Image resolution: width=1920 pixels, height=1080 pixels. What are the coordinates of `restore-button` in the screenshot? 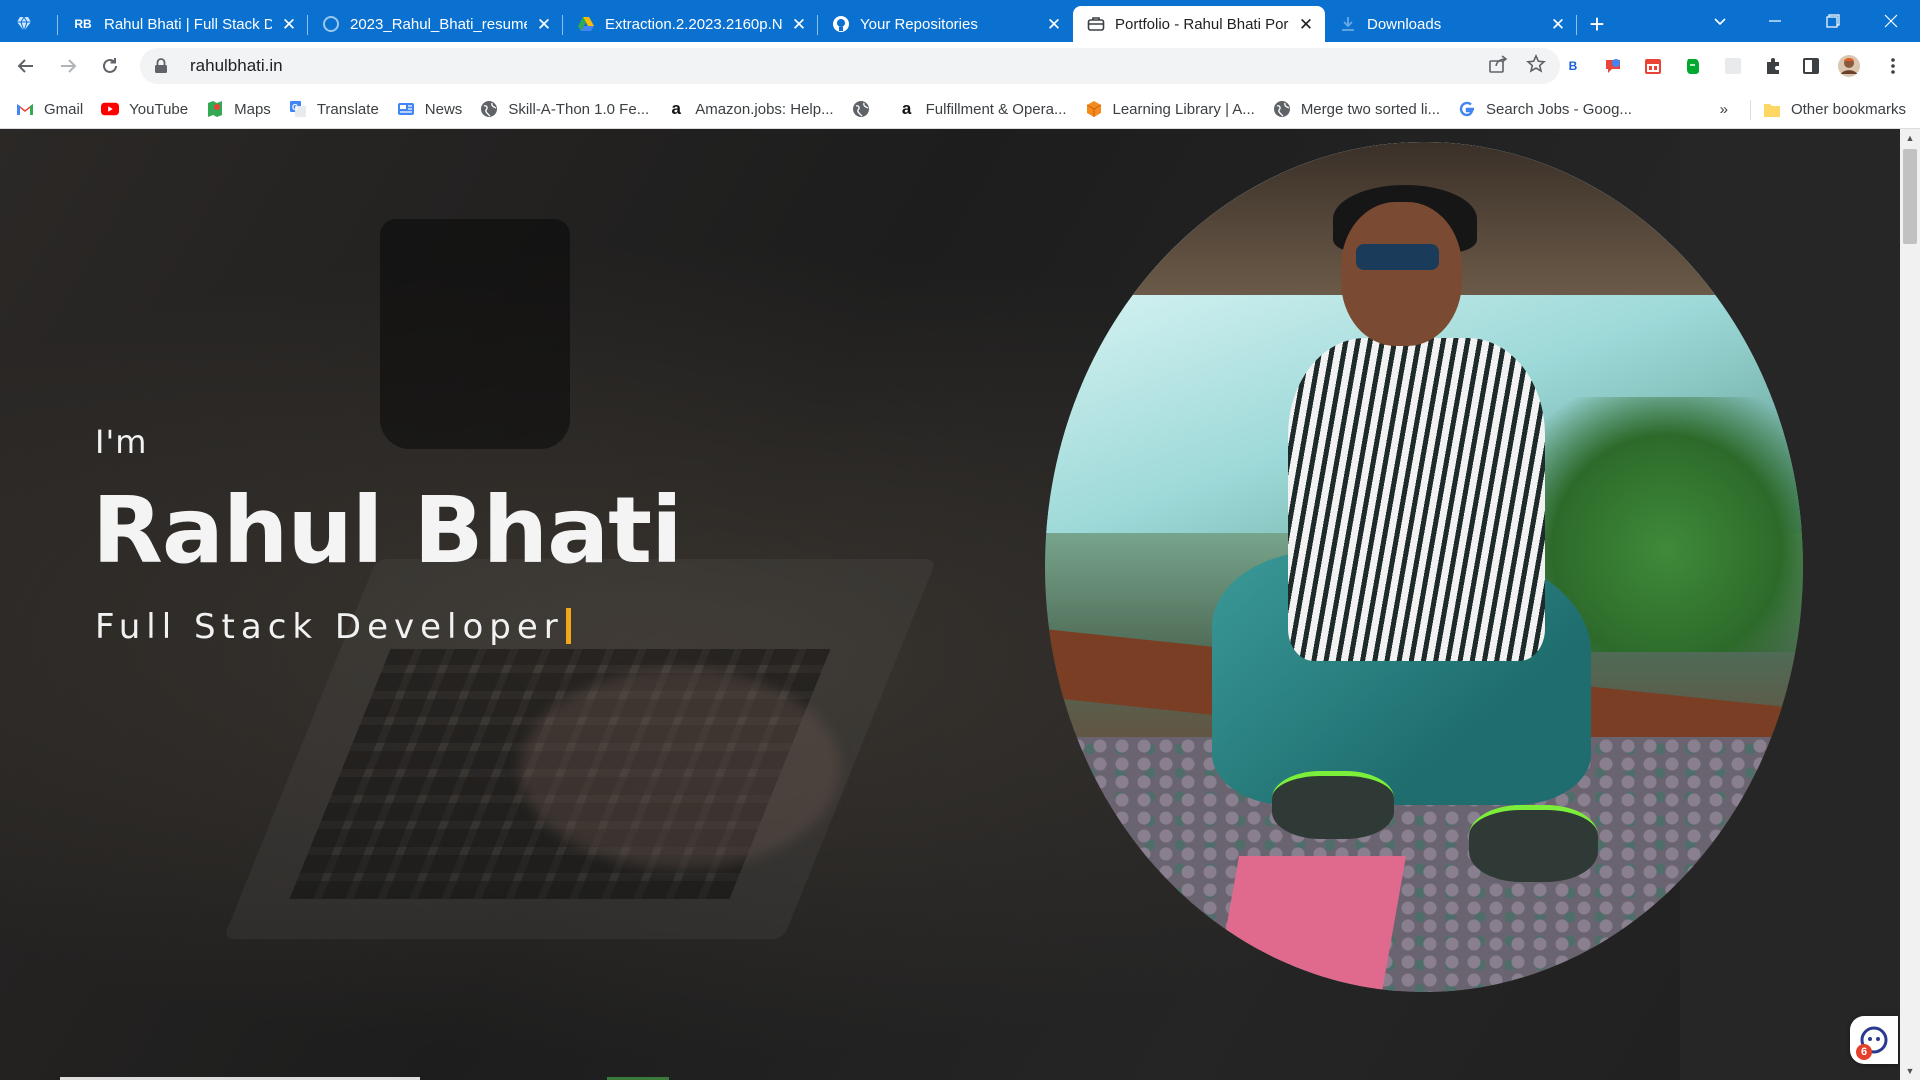 It's located at (1833, 21).